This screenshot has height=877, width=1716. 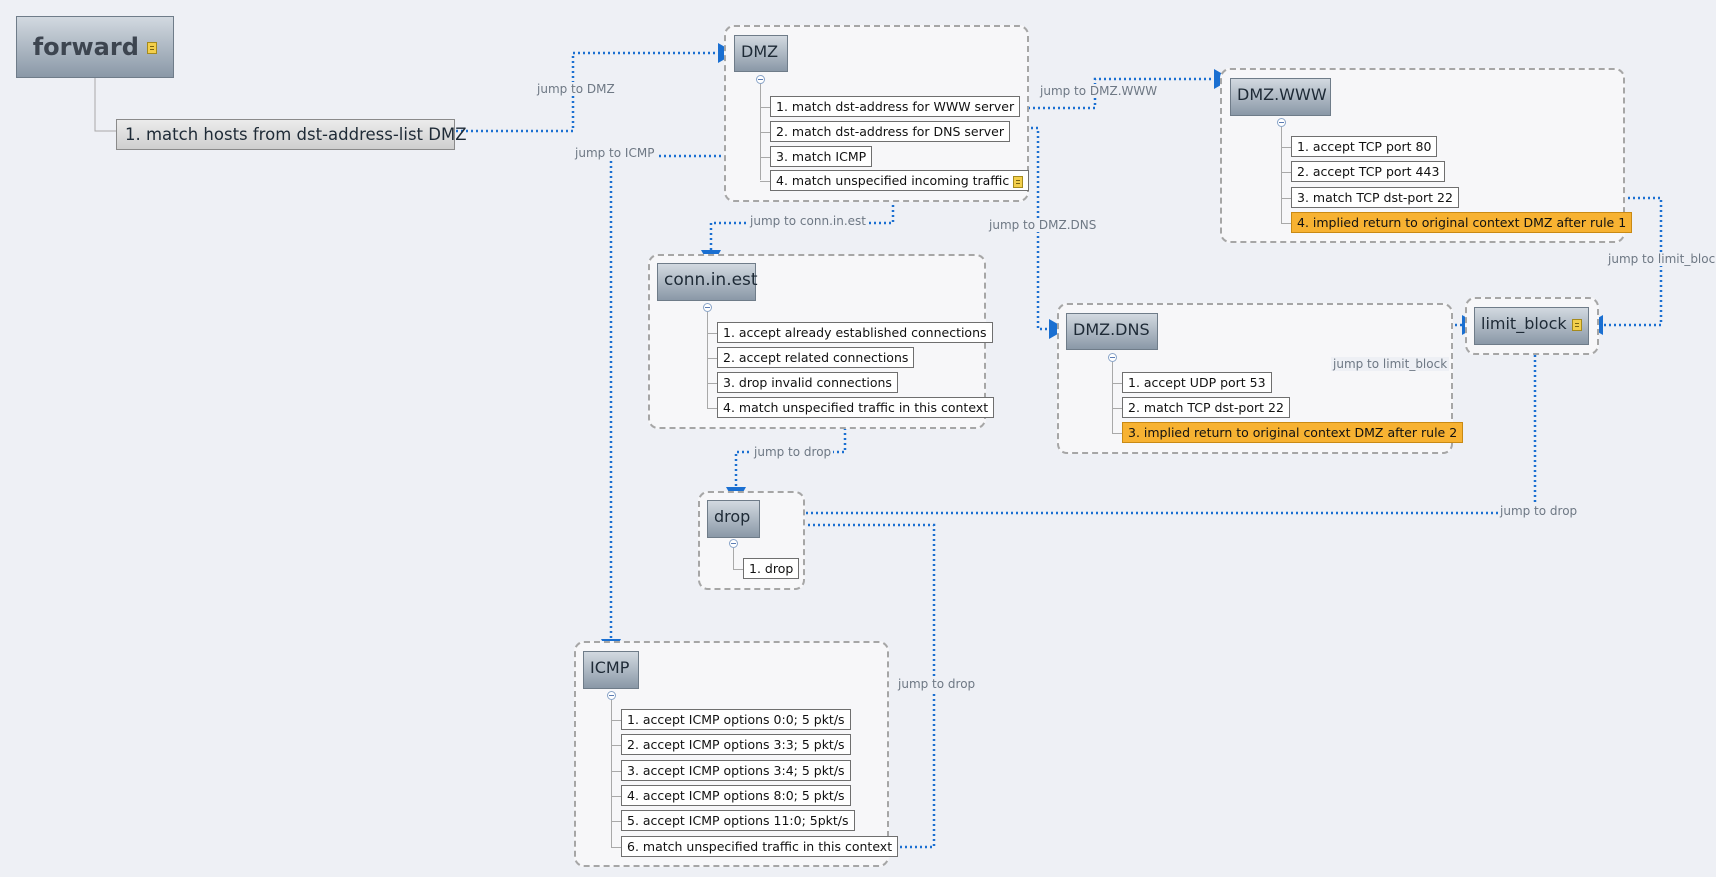 I want to click on dmzwww-rule-item: 3. match TCP dst-port 22, so click(x=1375, y=197).